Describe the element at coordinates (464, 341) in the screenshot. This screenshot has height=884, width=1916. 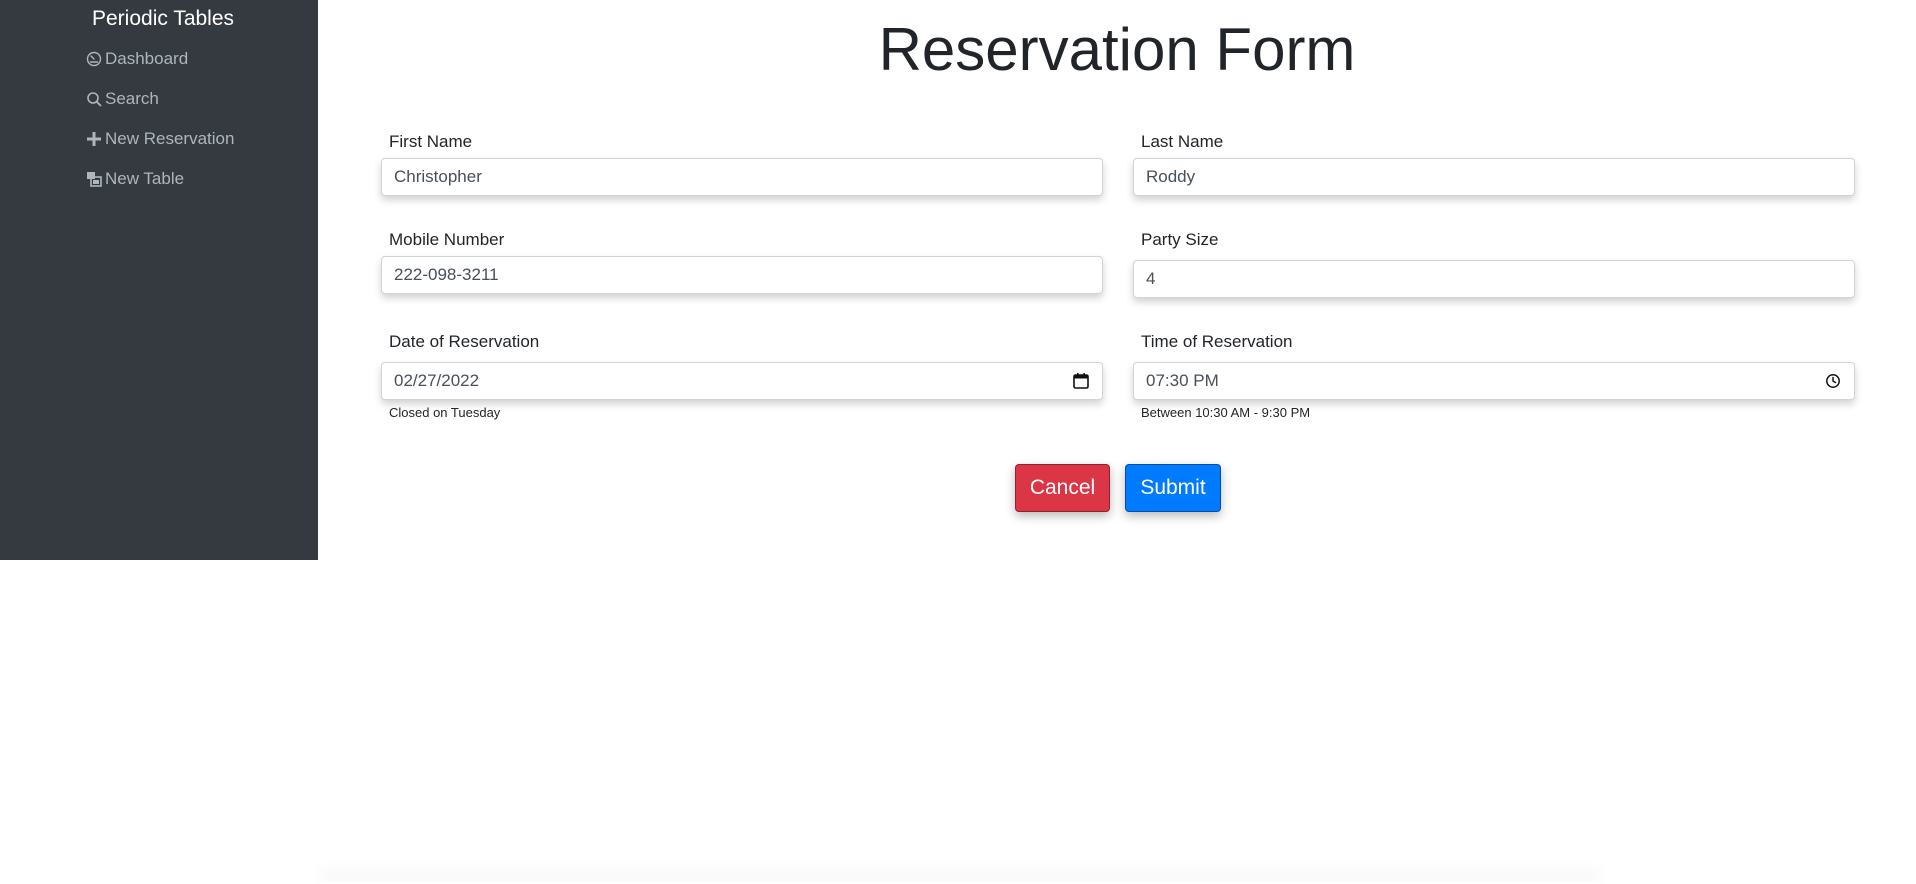
I see `date-label: Date of Reservation` at that location.